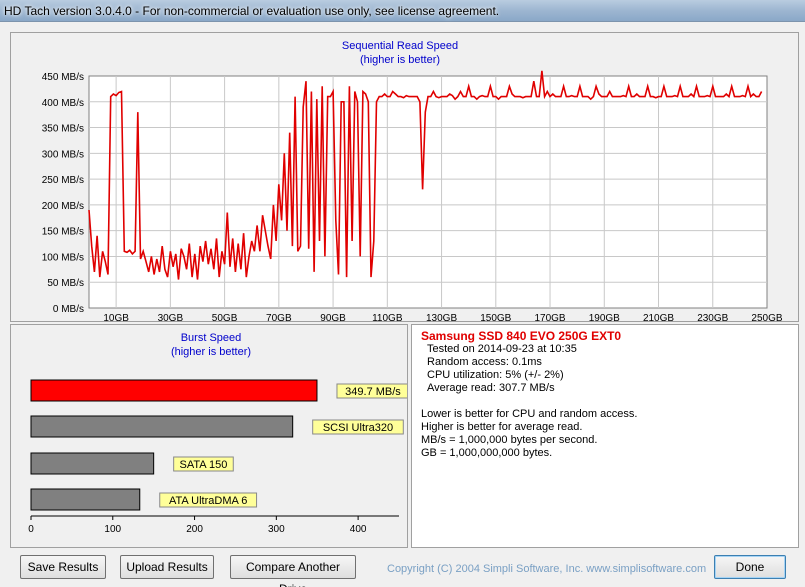  I want to click on note-gb: GB = 1,000,000,000 bytes., so click(487, 453).